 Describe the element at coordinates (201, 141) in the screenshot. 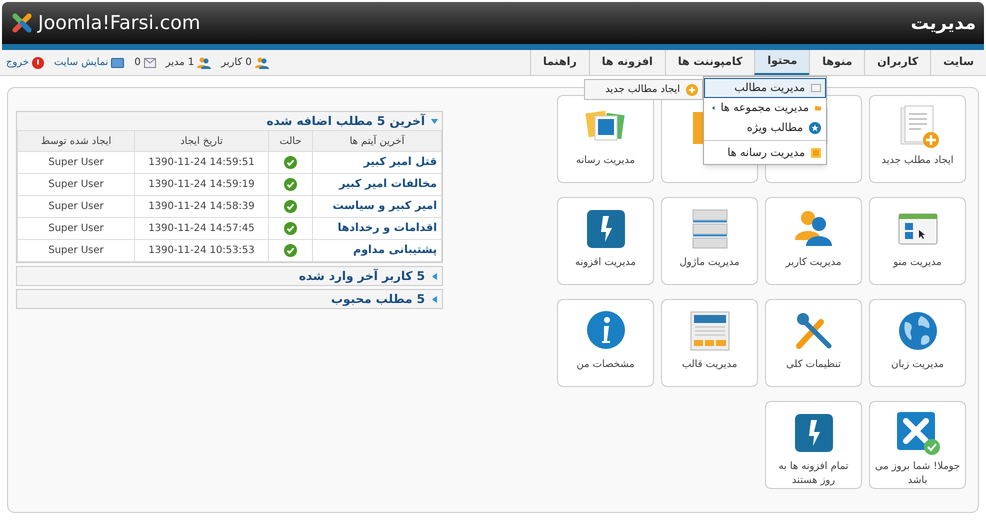

I see `column-header: تاریخ ایجاد` at that location.